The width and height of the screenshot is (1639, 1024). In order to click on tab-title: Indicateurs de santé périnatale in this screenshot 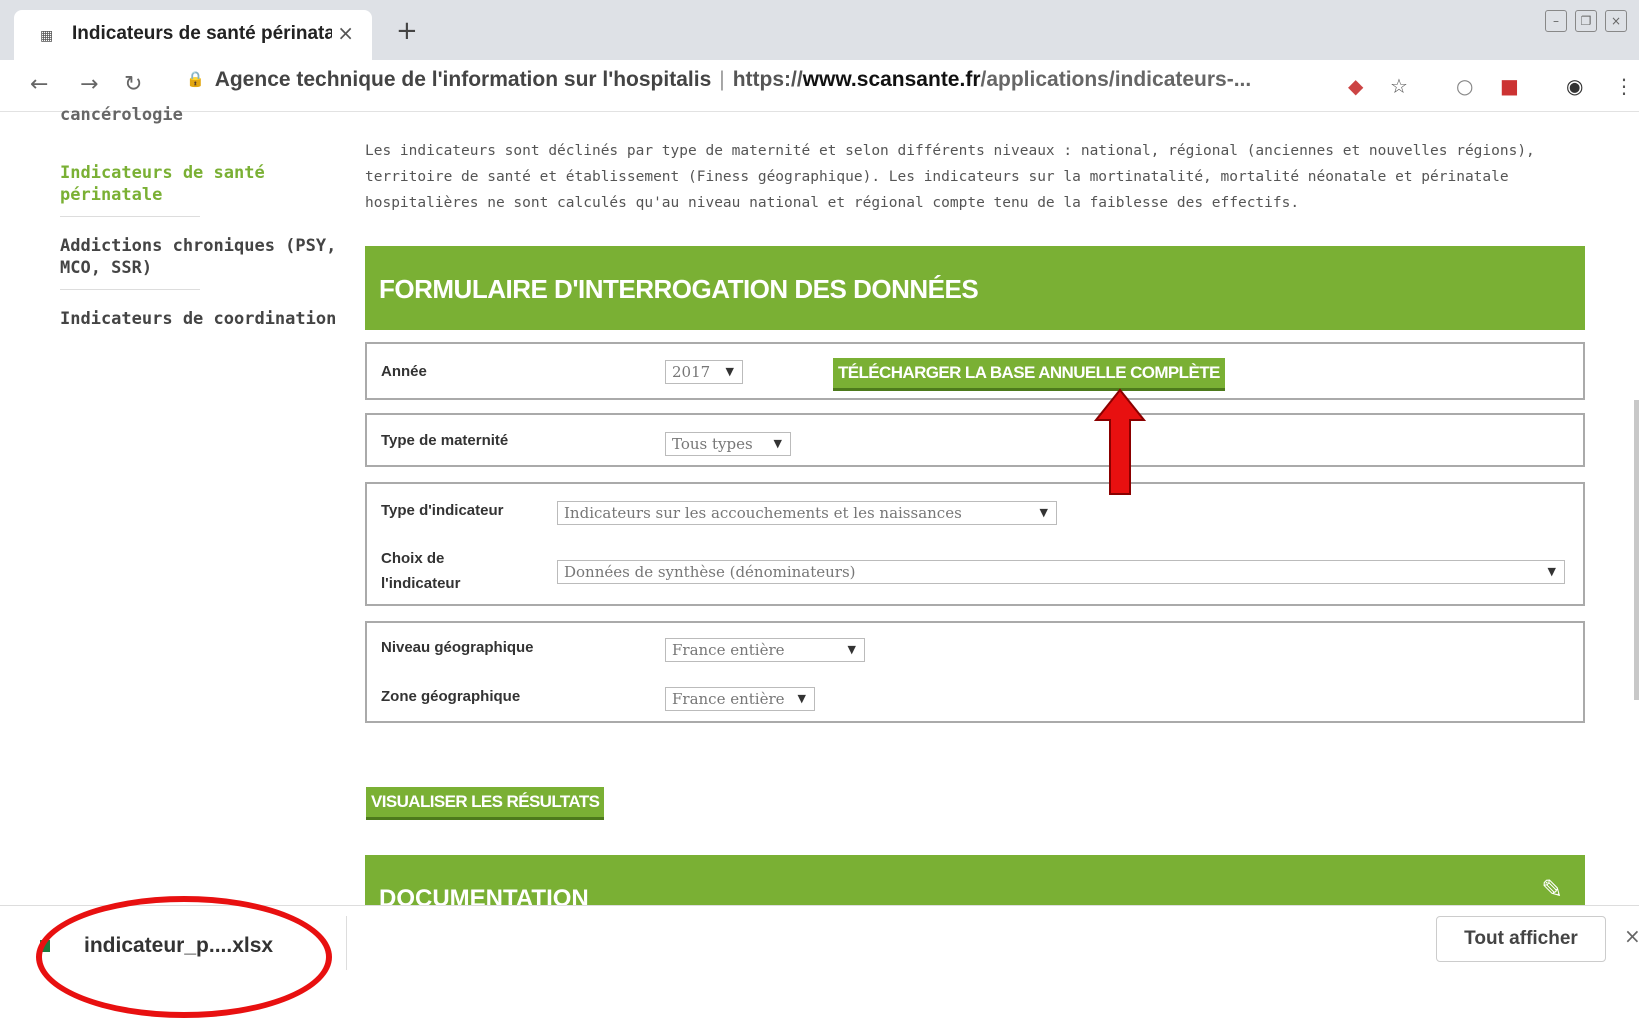, I will do `click(202, 33)`.